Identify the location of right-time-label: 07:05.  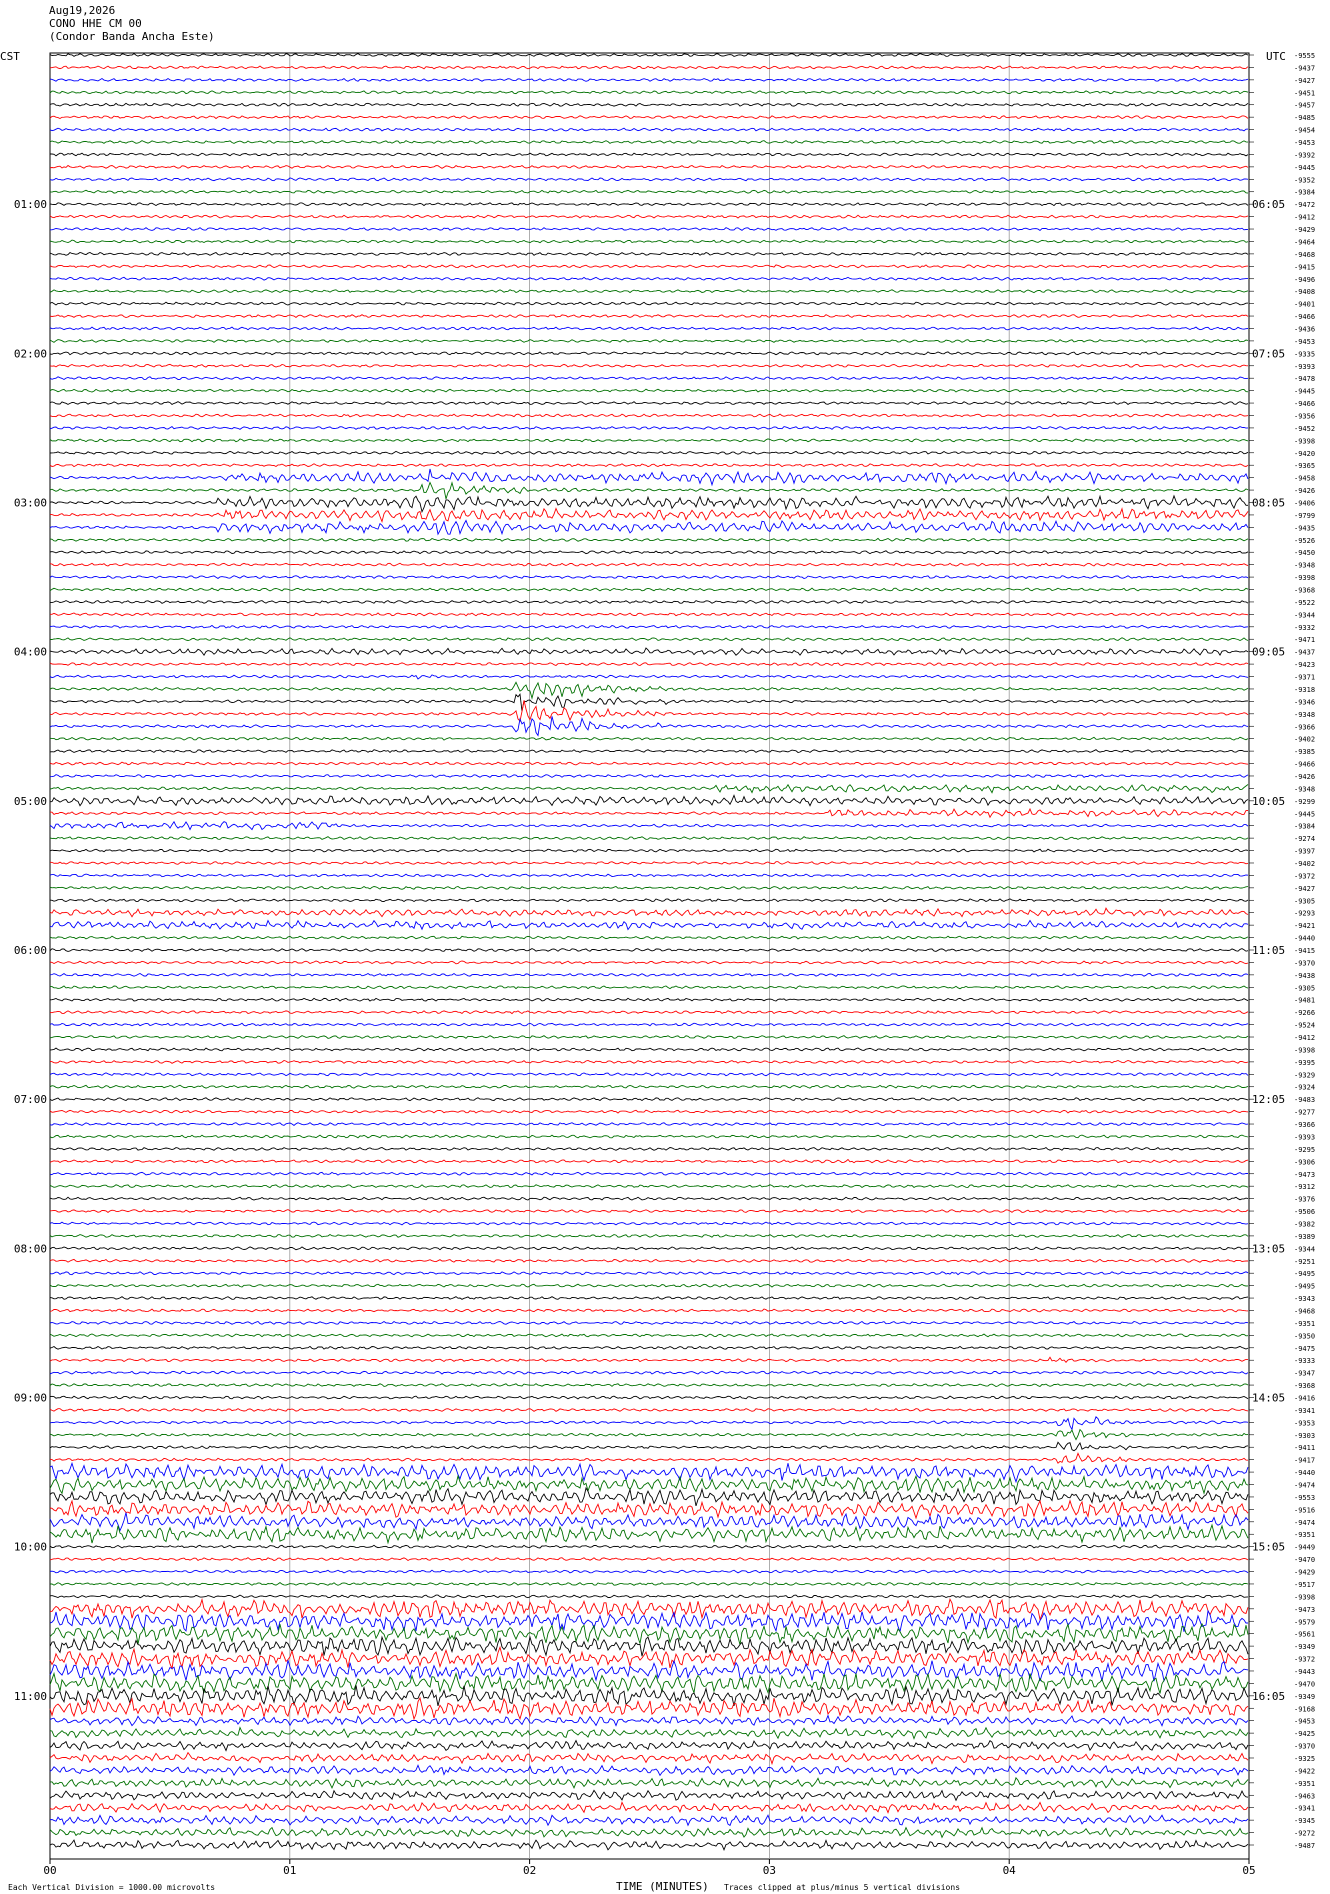
(1268, 353).